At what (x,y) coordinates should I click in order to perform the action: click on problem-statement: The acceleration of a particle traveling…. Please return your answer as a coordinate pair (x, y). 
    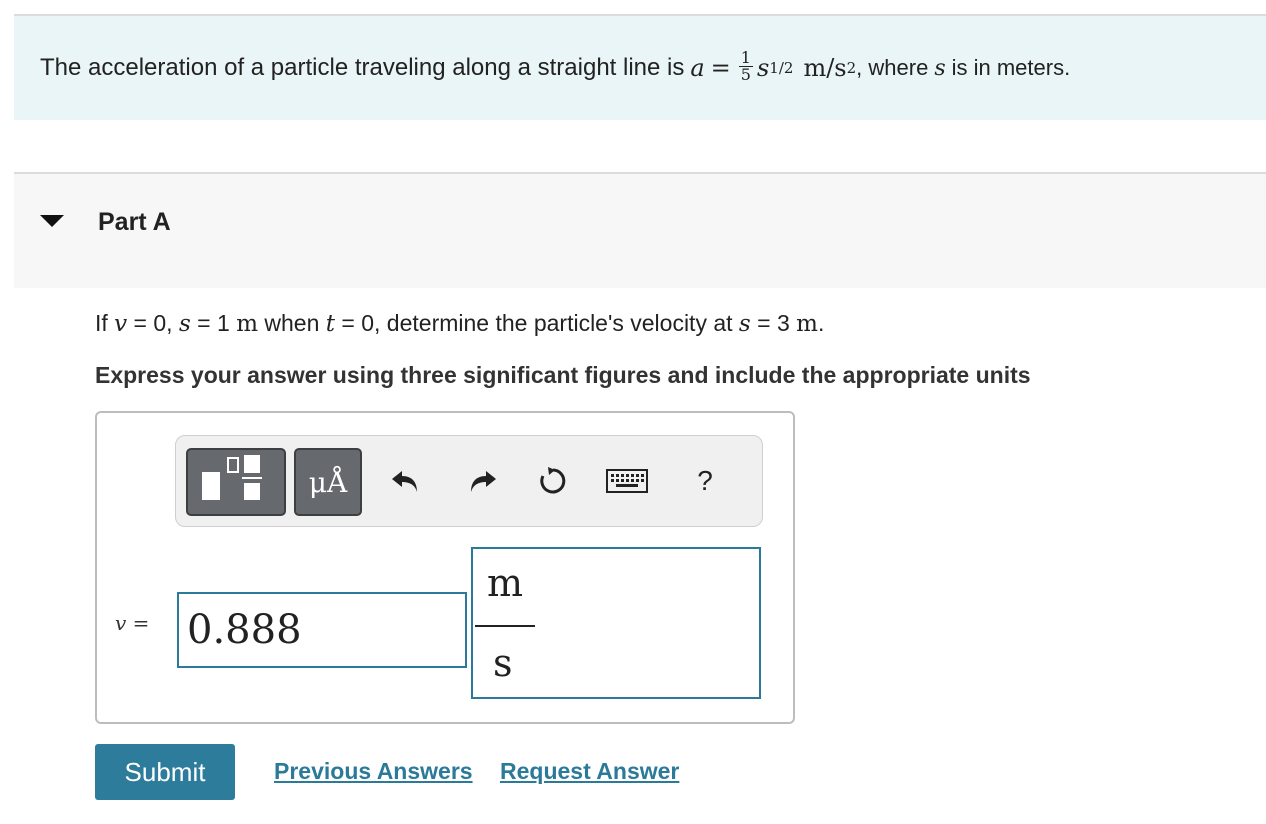
    Looking at the image, I should click on (640, 67).